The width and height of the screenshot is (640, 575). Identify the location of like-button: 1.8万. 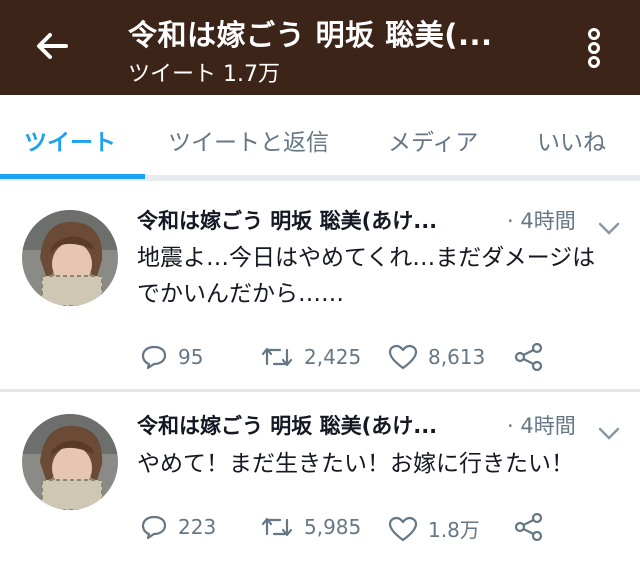
(434, 528).